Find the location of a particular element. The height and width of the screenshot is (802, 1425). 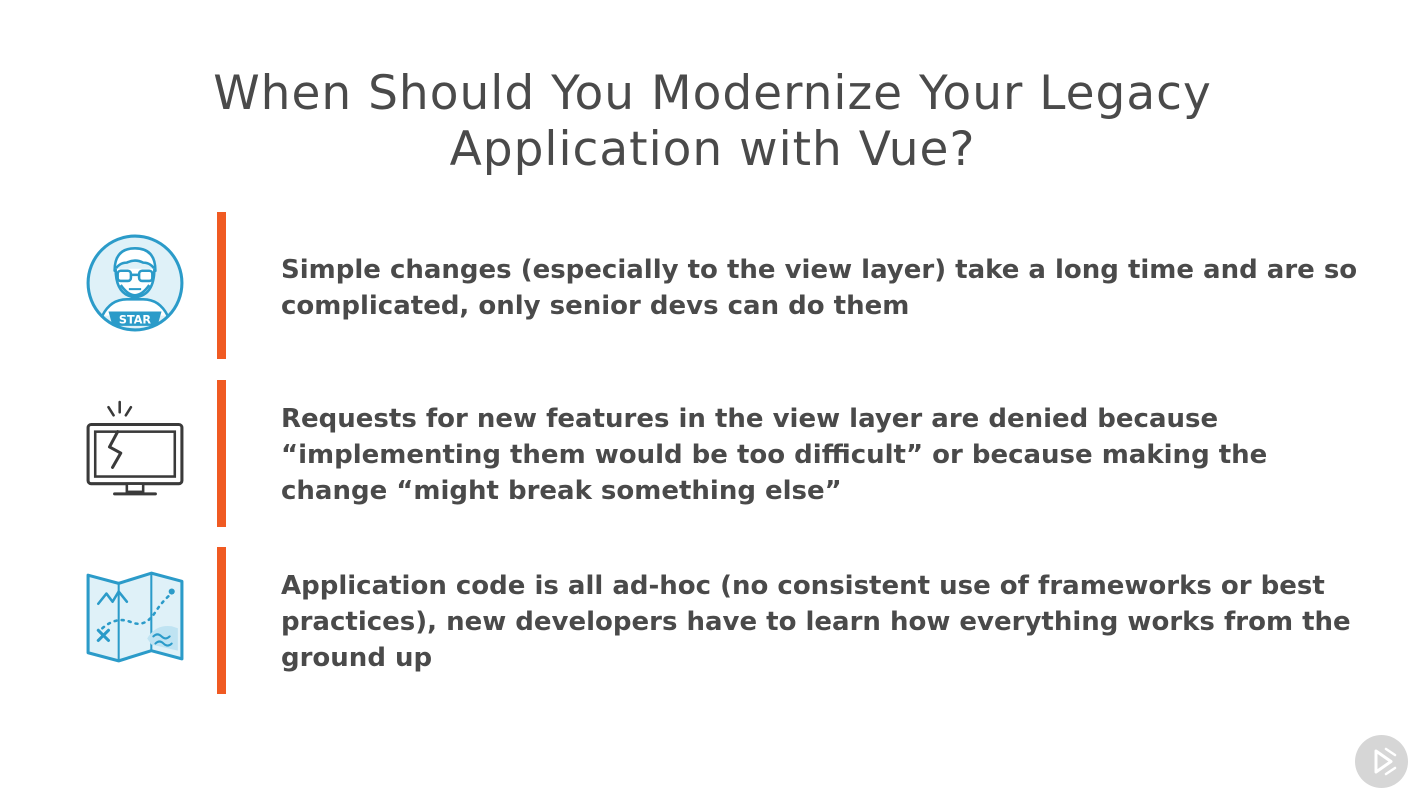

treasure-map-icon is located at coordinates (135, 616).